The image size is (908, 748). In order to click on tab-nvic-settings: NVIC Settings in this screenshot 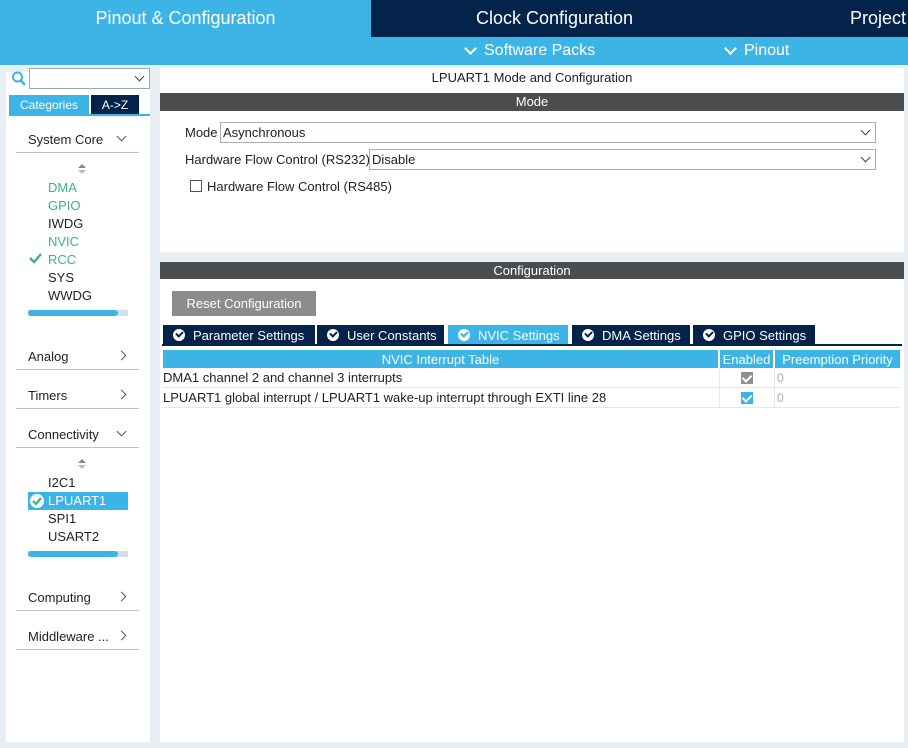, I will do `click(508, 335)`.